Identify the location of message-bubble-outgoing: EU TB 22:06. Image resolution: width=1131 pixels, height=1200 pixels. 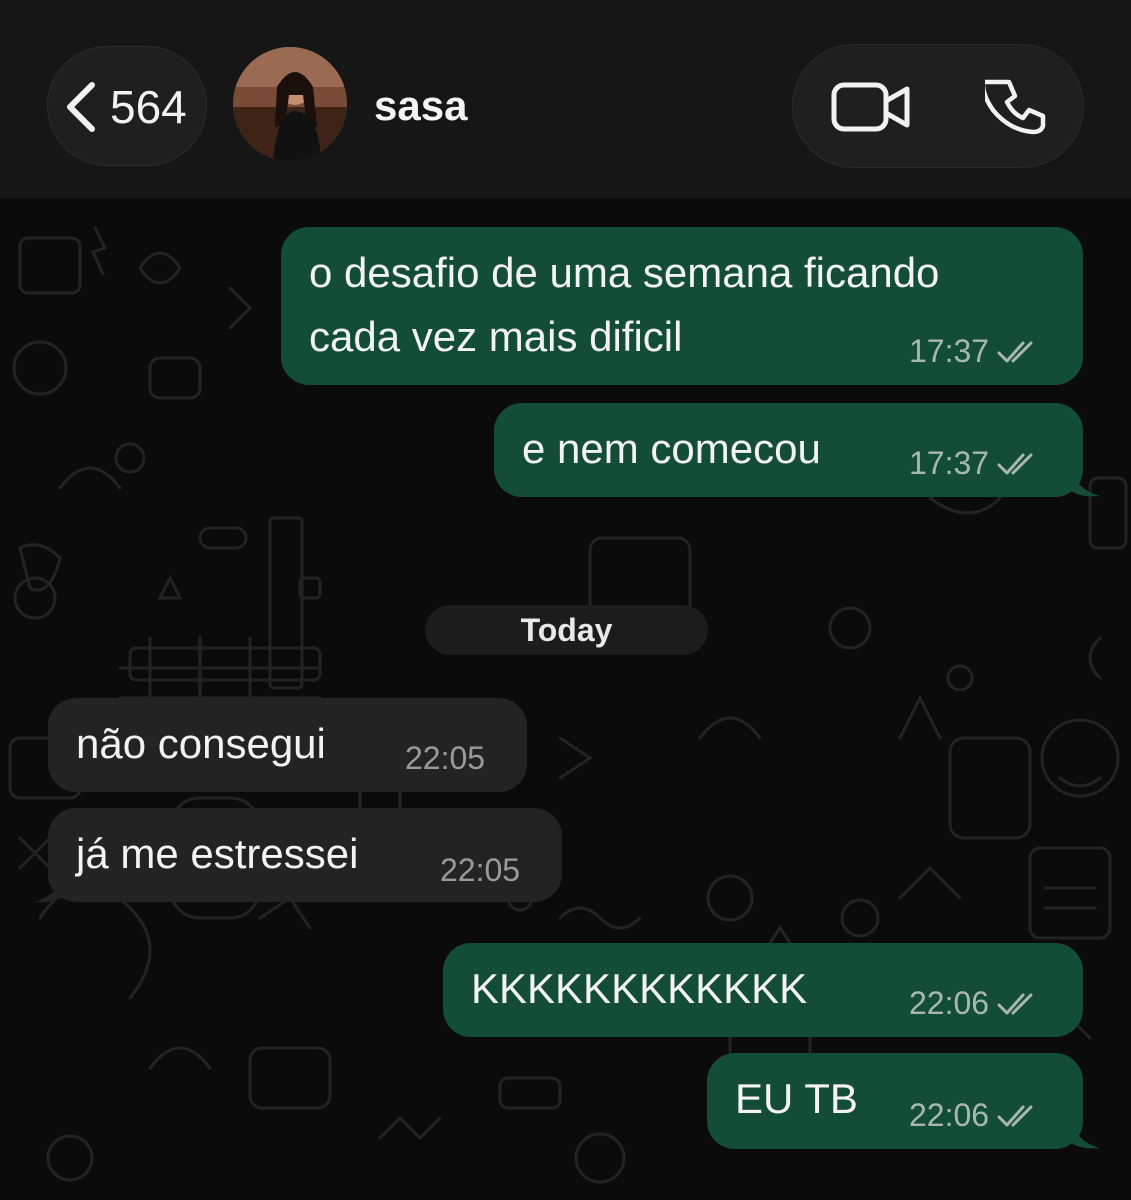
(895, 1101).